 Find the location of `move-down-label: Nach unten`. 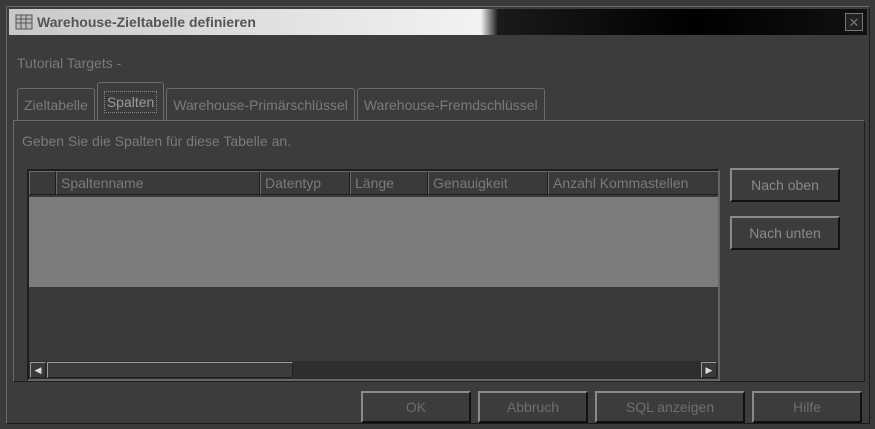

move-down-label: Nach unten is located at coordinates (785, 233).